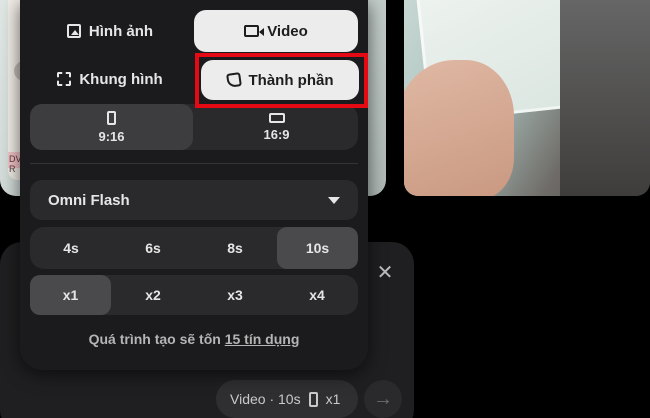  Describe the element at coordinates (235, 295) in the screenshot. I see `count-x3-button: x3` at that location.